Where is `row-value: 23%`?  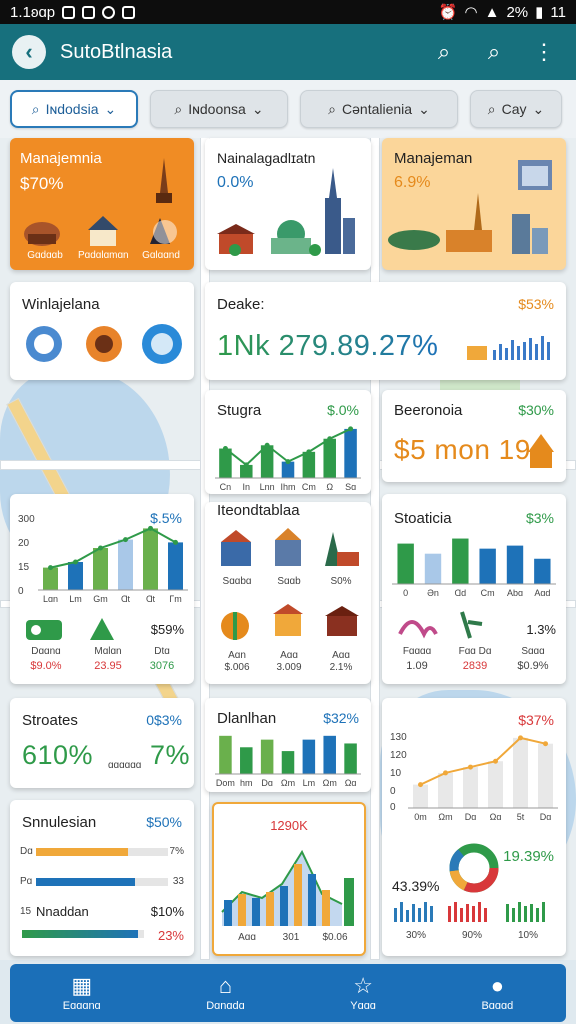
row-value: 23% is located at coordinates (170, 935).